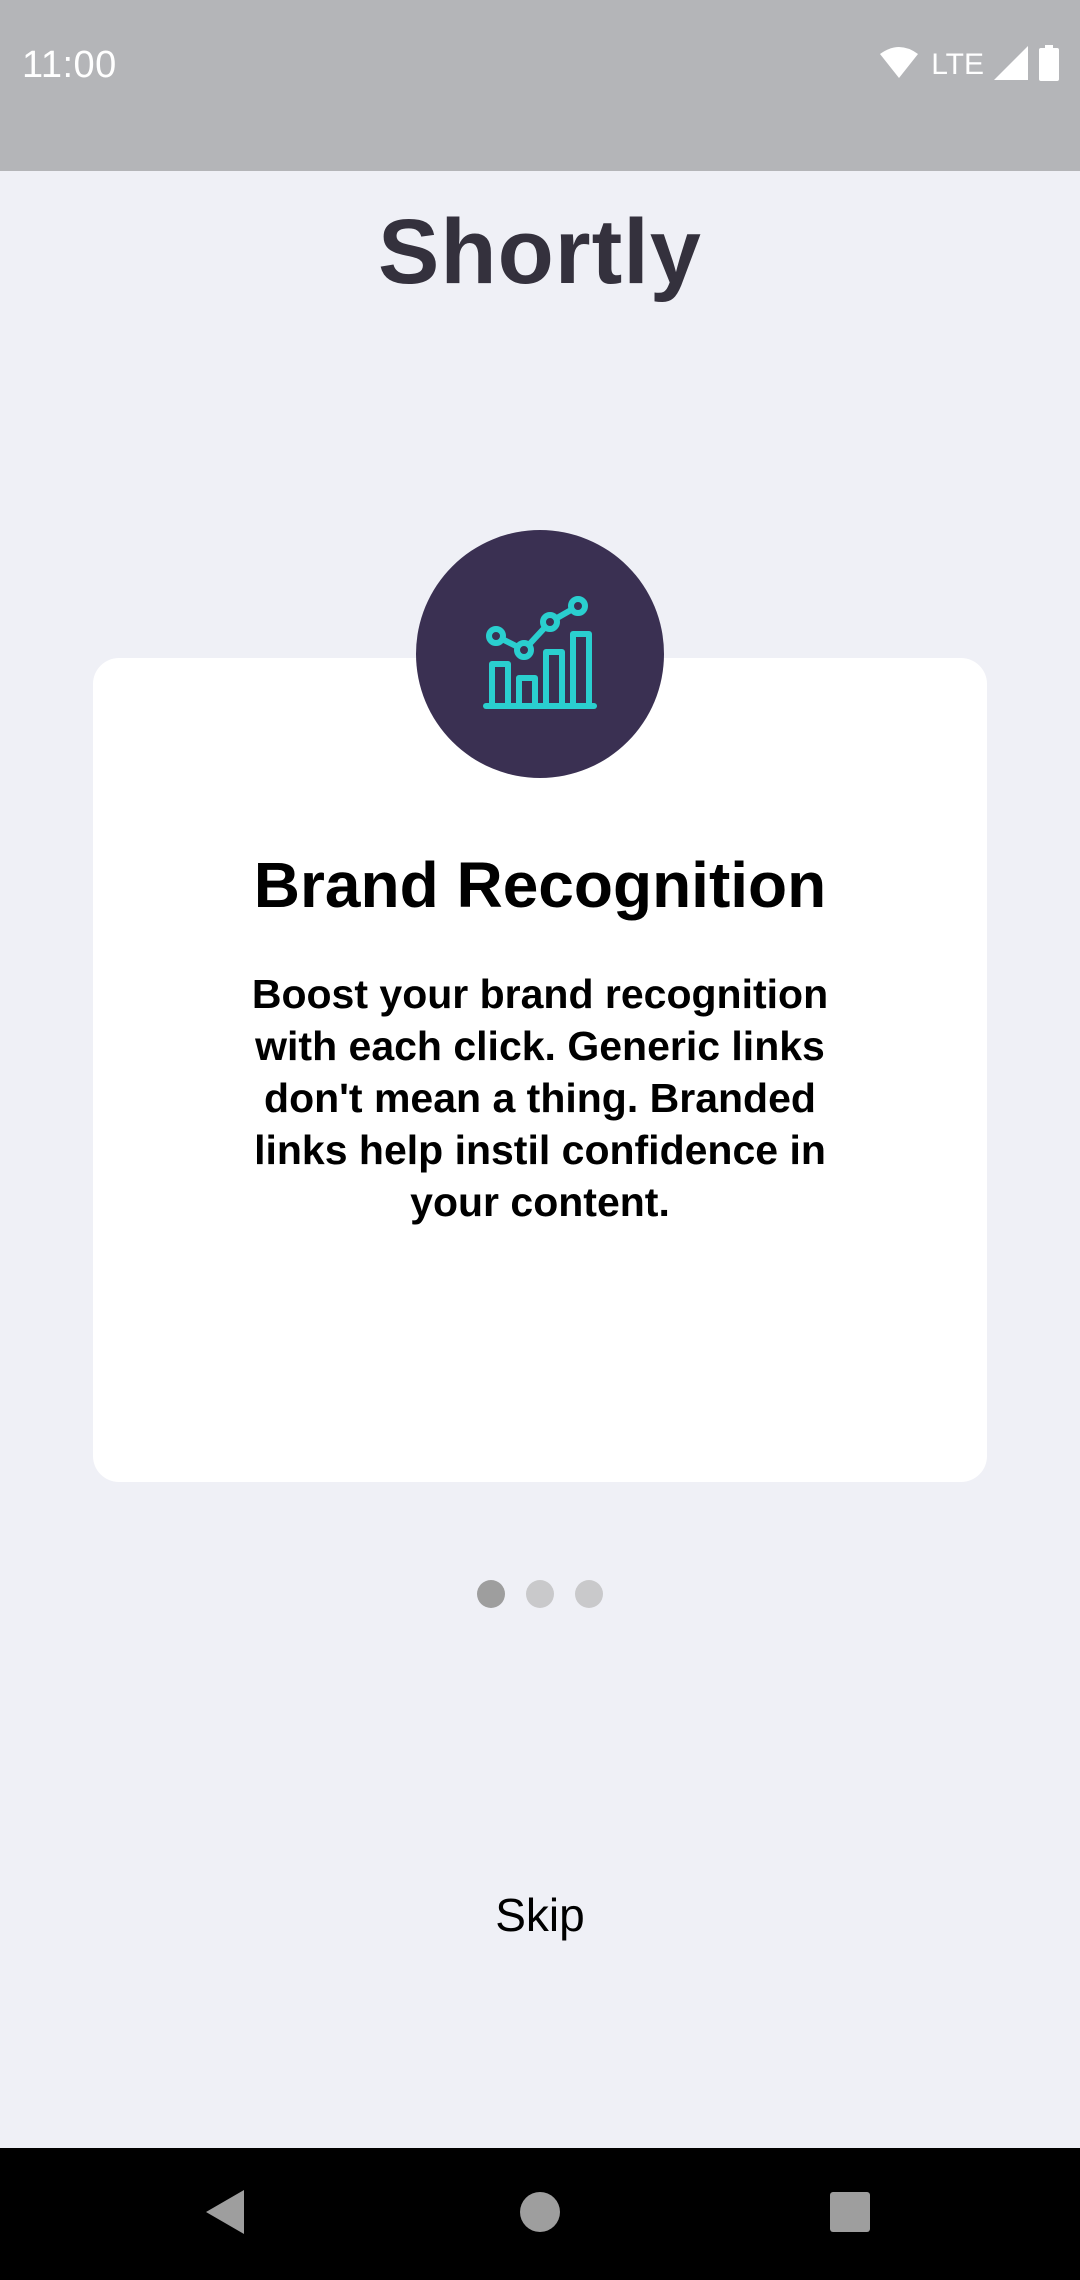  I want to click on card-title: Brand Recognition, so click(540, 885).